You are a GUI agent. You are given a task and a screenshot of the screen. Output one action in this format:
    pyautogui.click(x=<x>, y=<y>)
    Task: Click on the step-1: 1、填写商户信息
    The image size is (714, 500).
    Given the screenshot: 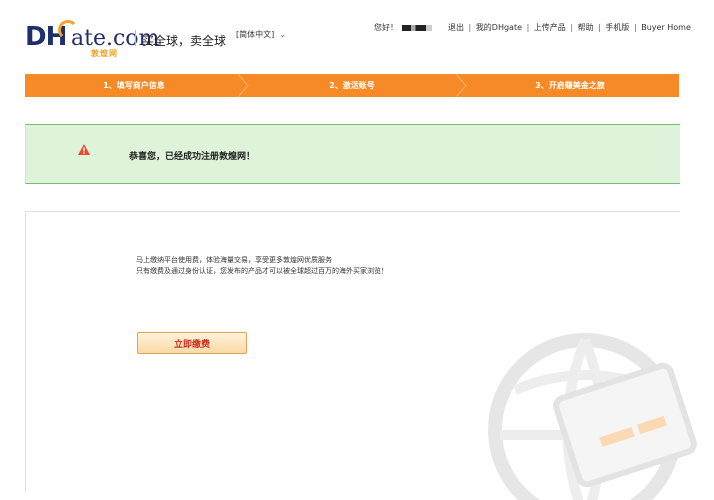 What is the action you would take?
    pyautogui.click(x=137, y=85)
    